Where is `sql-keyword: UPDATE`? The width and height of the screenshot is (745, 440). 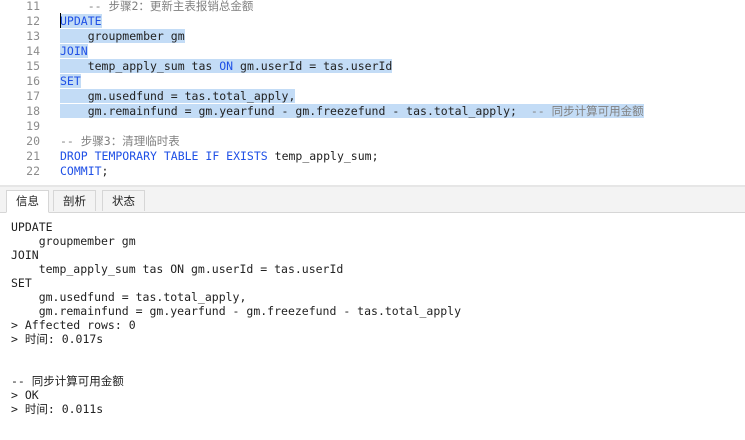
sql-keyword: UPDATE is located at coordinates (81, 21).